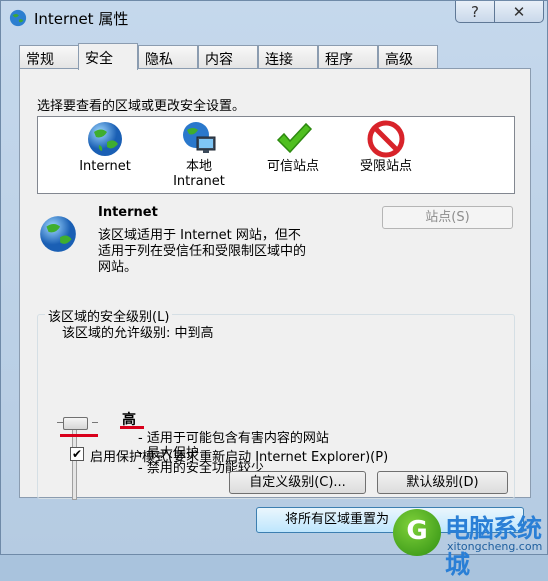 The image size is (548, 581). I want to click on zone-internet: Internet, so click(105, 146).